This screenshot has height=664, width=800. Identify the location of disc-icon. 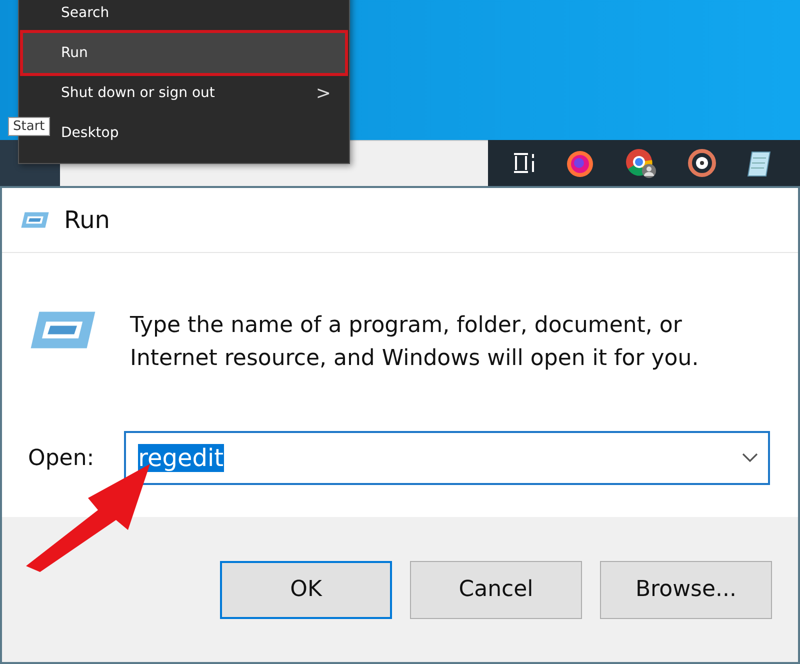
(701, 163).